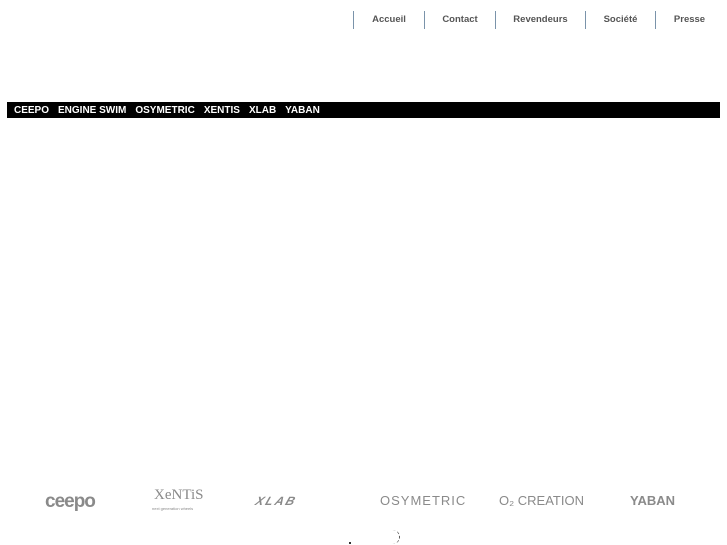 The width and height of the screenshot is (727, 545). I want to click on brand-engine-swim: ENGINE SWIM, so click(92, 110).